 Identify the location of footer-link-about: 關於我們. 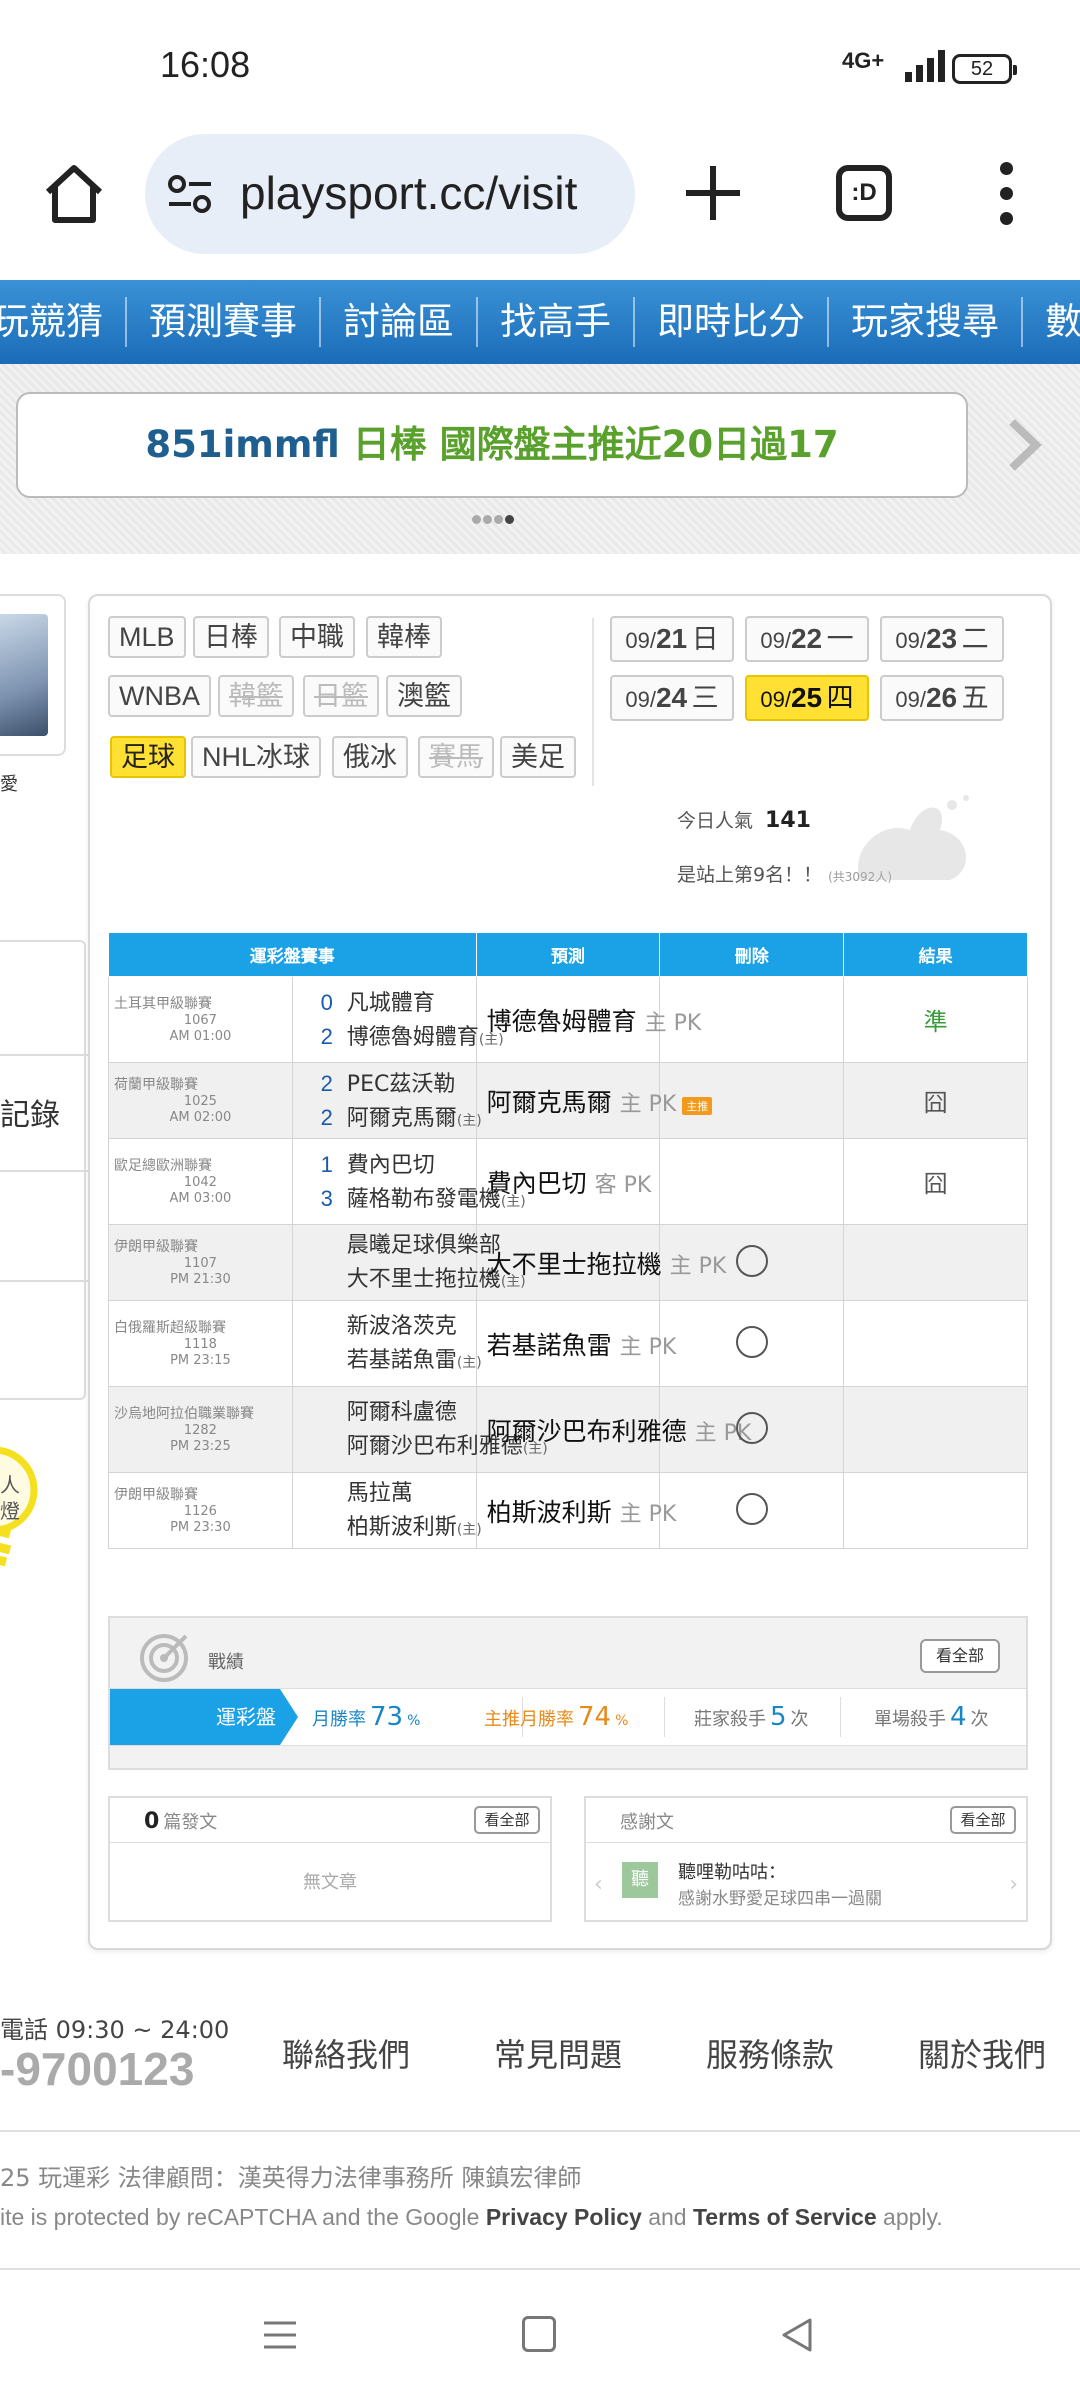
(982, 2053).